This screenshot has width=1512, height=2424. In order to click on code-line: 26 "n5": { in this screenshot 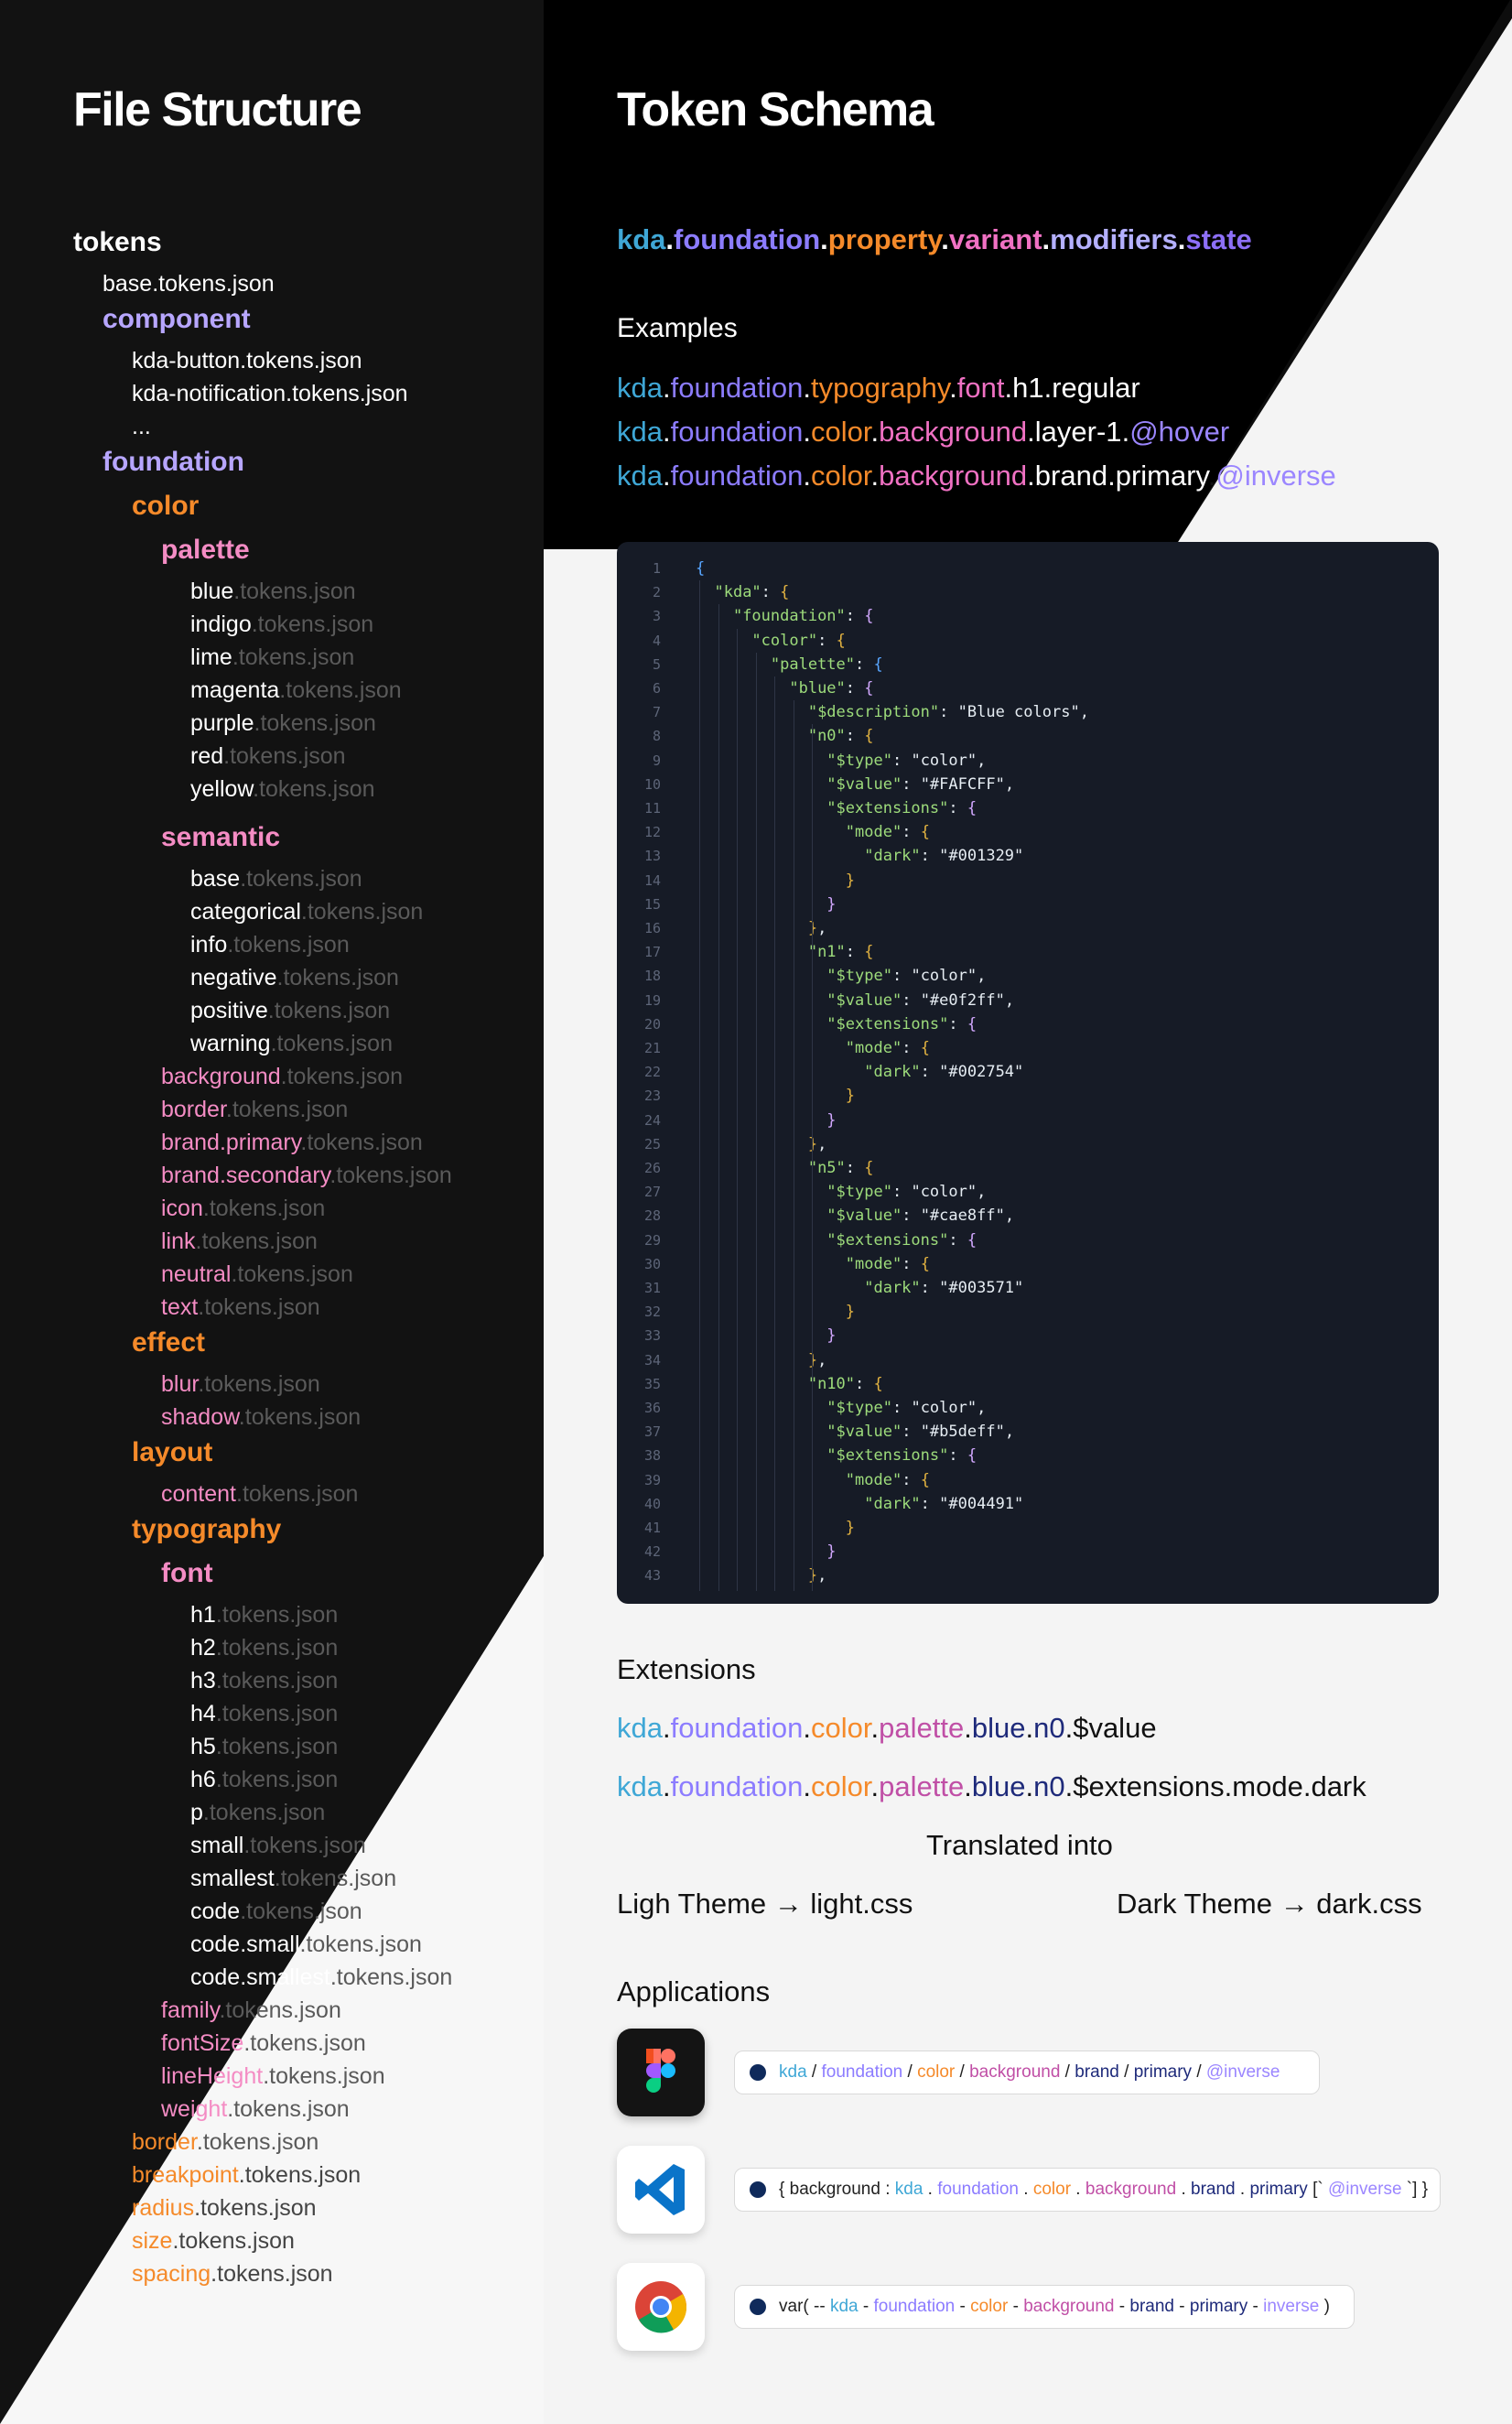, I will do `click(758, 1168)`.